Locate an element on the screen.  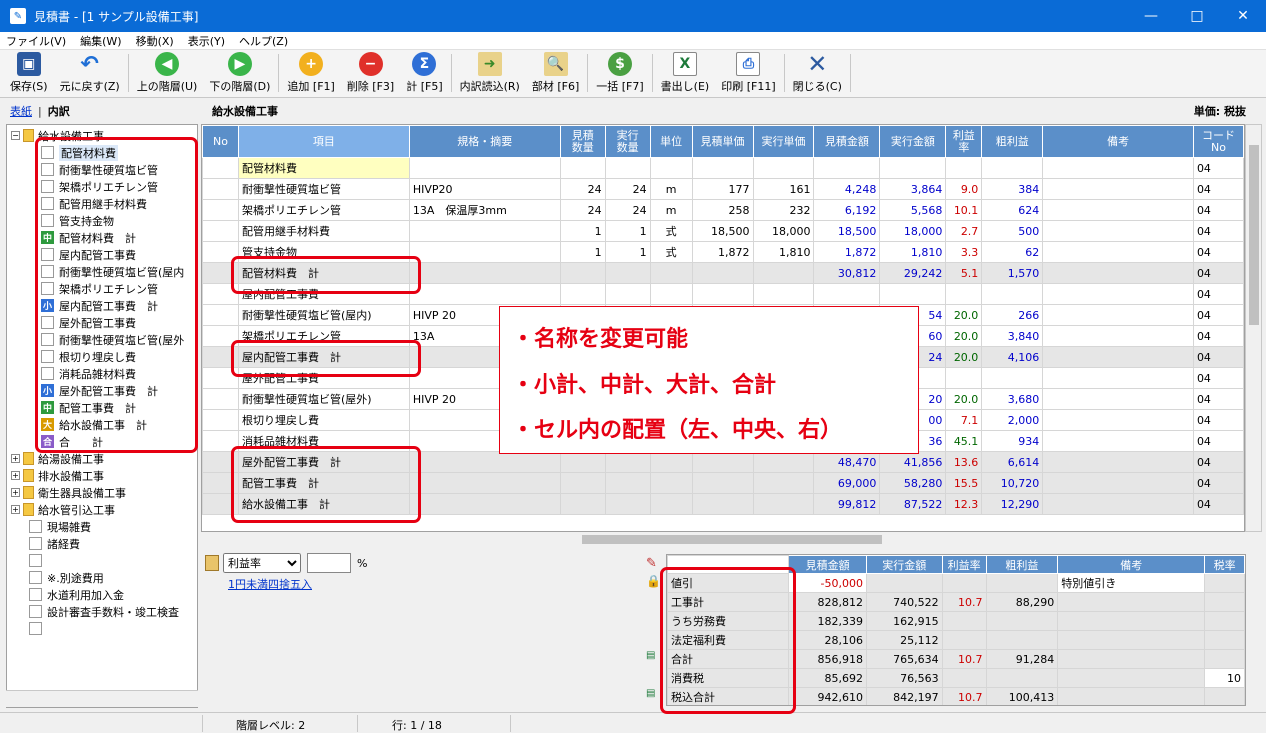
import-button: ➜ 内訳読込(R) is located at coordinates (490, 74).